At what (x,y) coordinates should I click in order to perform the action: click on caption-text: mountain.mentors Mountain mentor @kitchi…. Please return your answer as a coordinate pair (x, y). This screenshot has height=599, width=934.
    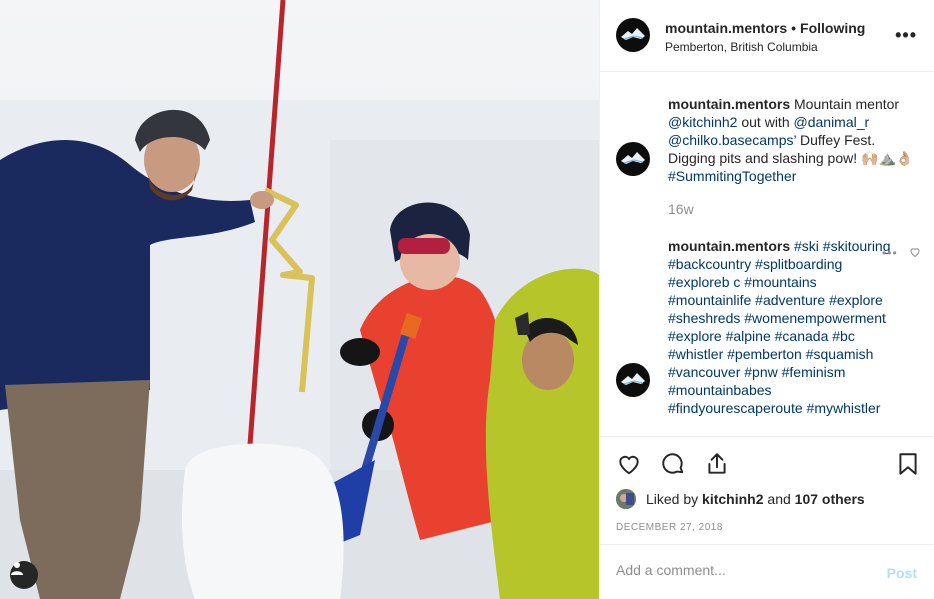
    Looking at the image, I should click on (793, 140).